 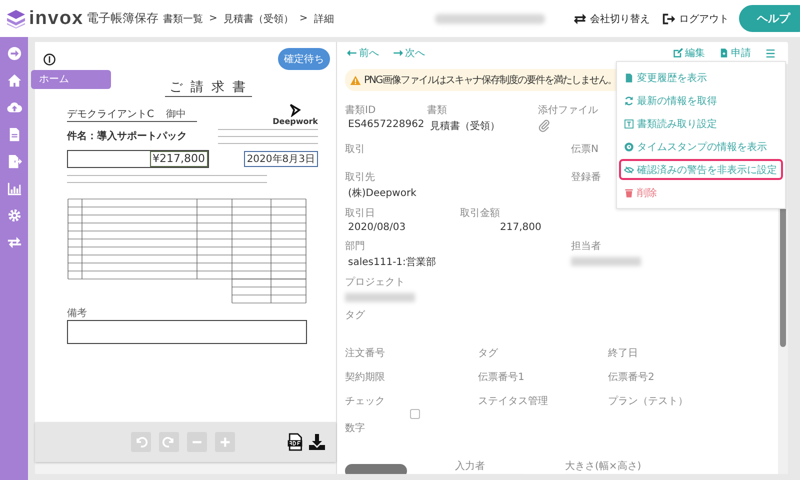 What do you see at coordinates (584, 149) in the screenshot?
I see `field-label: 伝票N` at bounding box center [584, 149].